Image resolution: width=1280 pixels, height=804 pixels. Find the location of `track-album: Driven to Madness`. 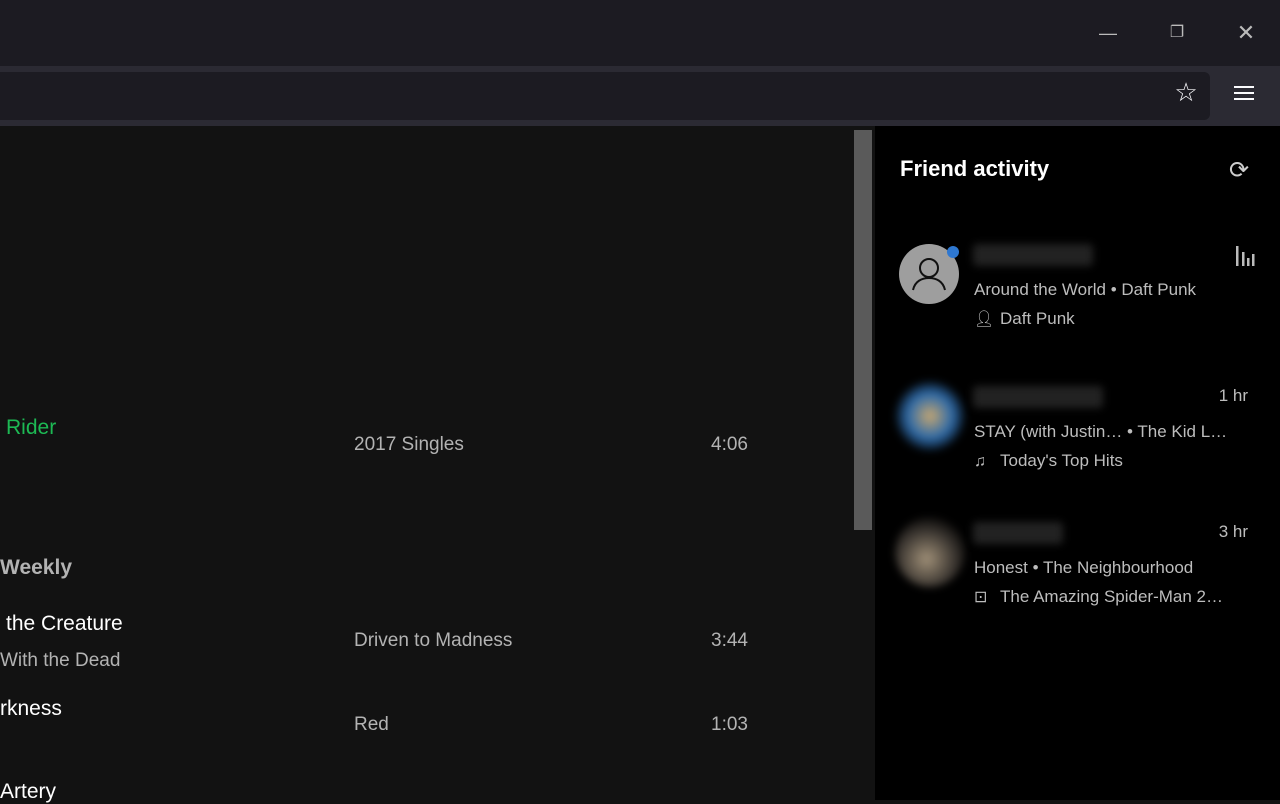

track-album: Driven to Madness is located at coordinates (433, 641).